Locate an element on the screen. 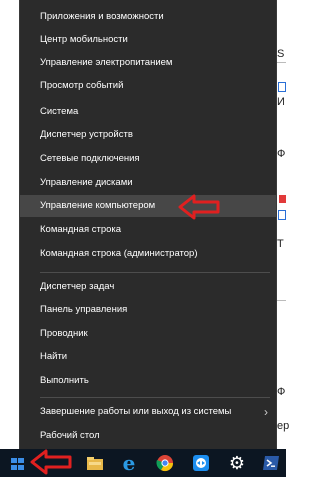 The image size is (320, 477). menu-item-control-panel: Панель управления is located at coordinates (148, 310).